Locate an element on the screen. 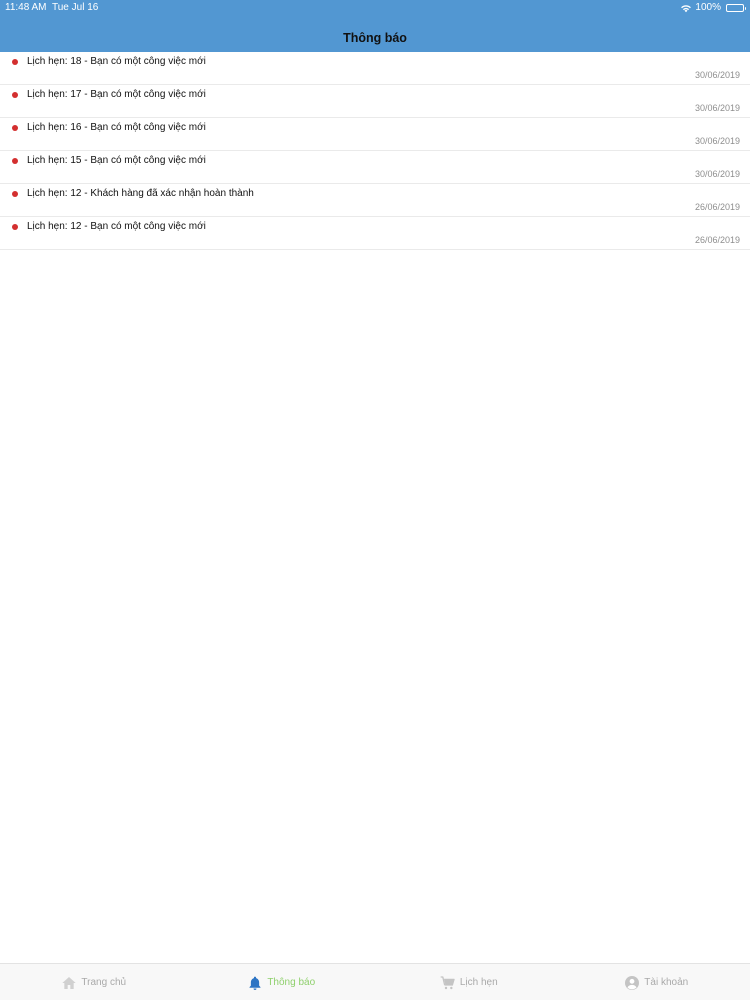 This screenshot has height=1000, width=750. notification-text: Lịch hẹn: 16 - Bạn có một công việc mới is located at coordinates (116, 127).